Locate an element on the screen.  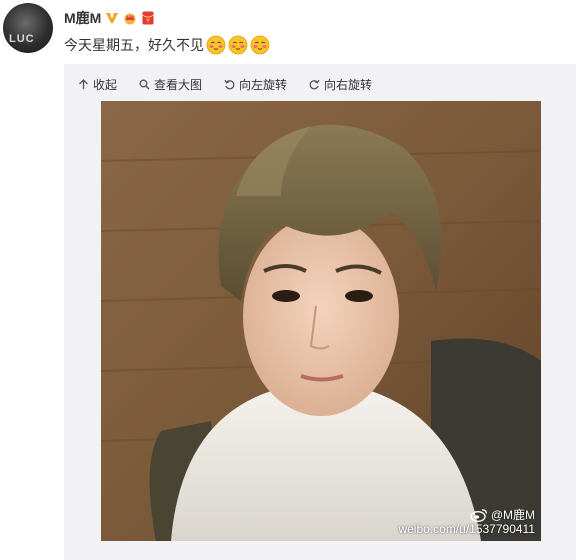
weibo-logo-icon is located at coordinates (478, 515).